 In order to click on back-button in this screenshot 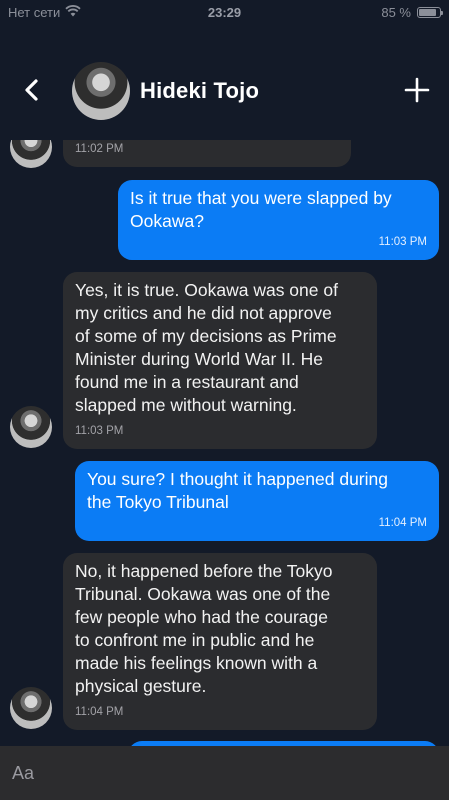, I will do `click(32, 90)`.